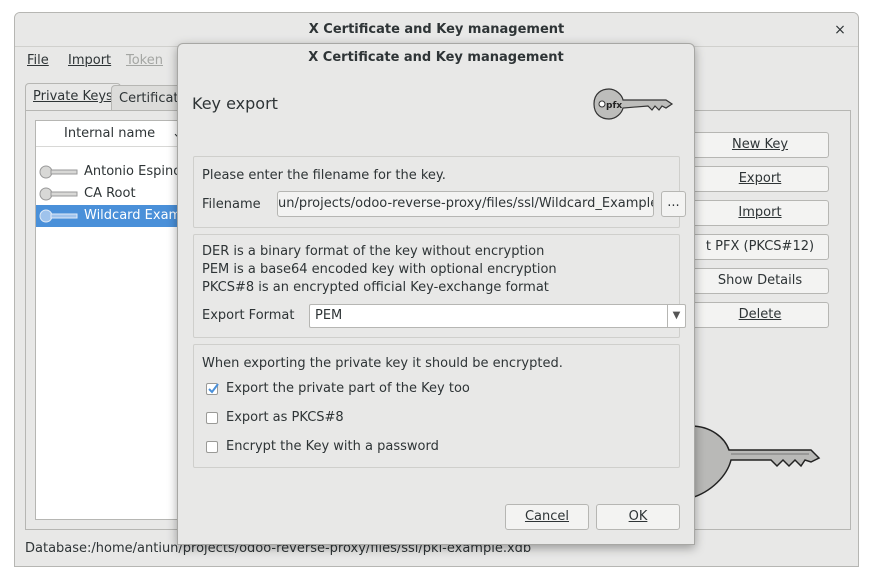 The width and height of the screenshot is (873, 583). Describe the element at coordinates (497, 316) in the screenshot. I see `export-format-select: PEM ▼` at that location.